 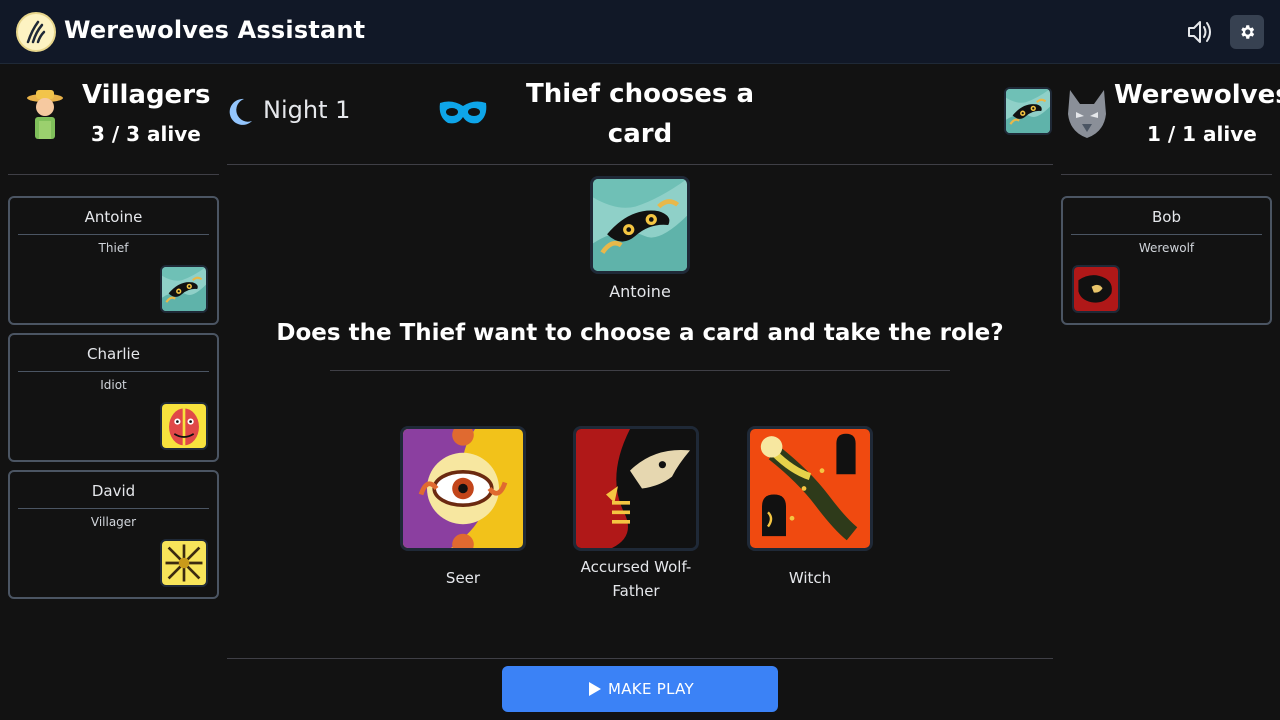 I want to click on werewolves-divider, so click(x=1166, y=174).